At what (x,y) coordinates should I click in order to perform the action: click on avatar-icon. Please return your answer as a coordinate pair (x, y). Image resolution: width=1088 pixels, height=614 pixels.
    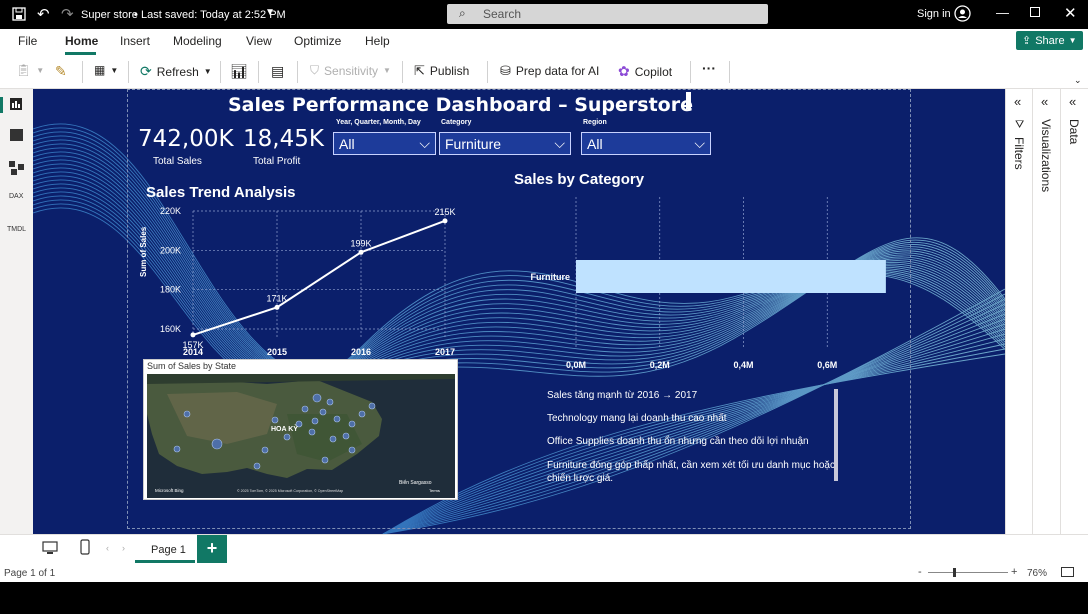
    Looking at the image, I should click on (962, 13).